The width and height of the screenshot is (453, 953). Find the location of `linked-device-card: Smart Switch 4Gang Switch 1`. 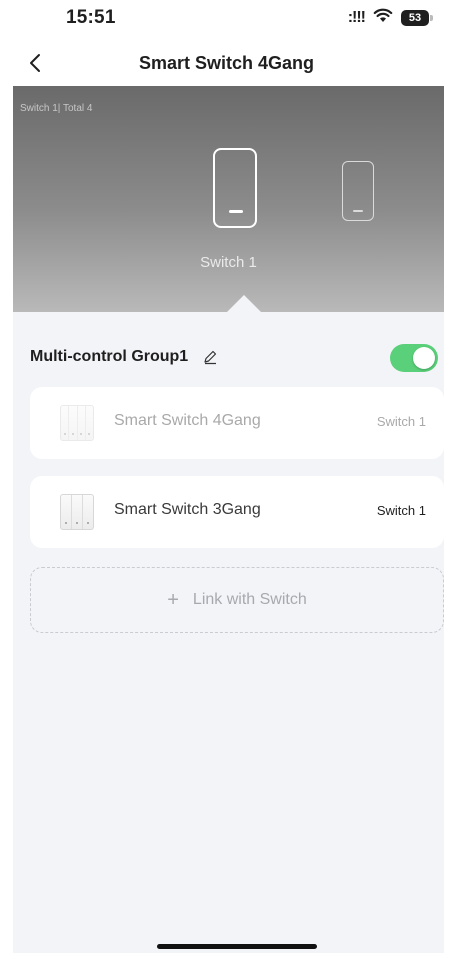

linked-device-card: Smart Switch 4Gang Switch 1 is located at coordinates (237, 423).